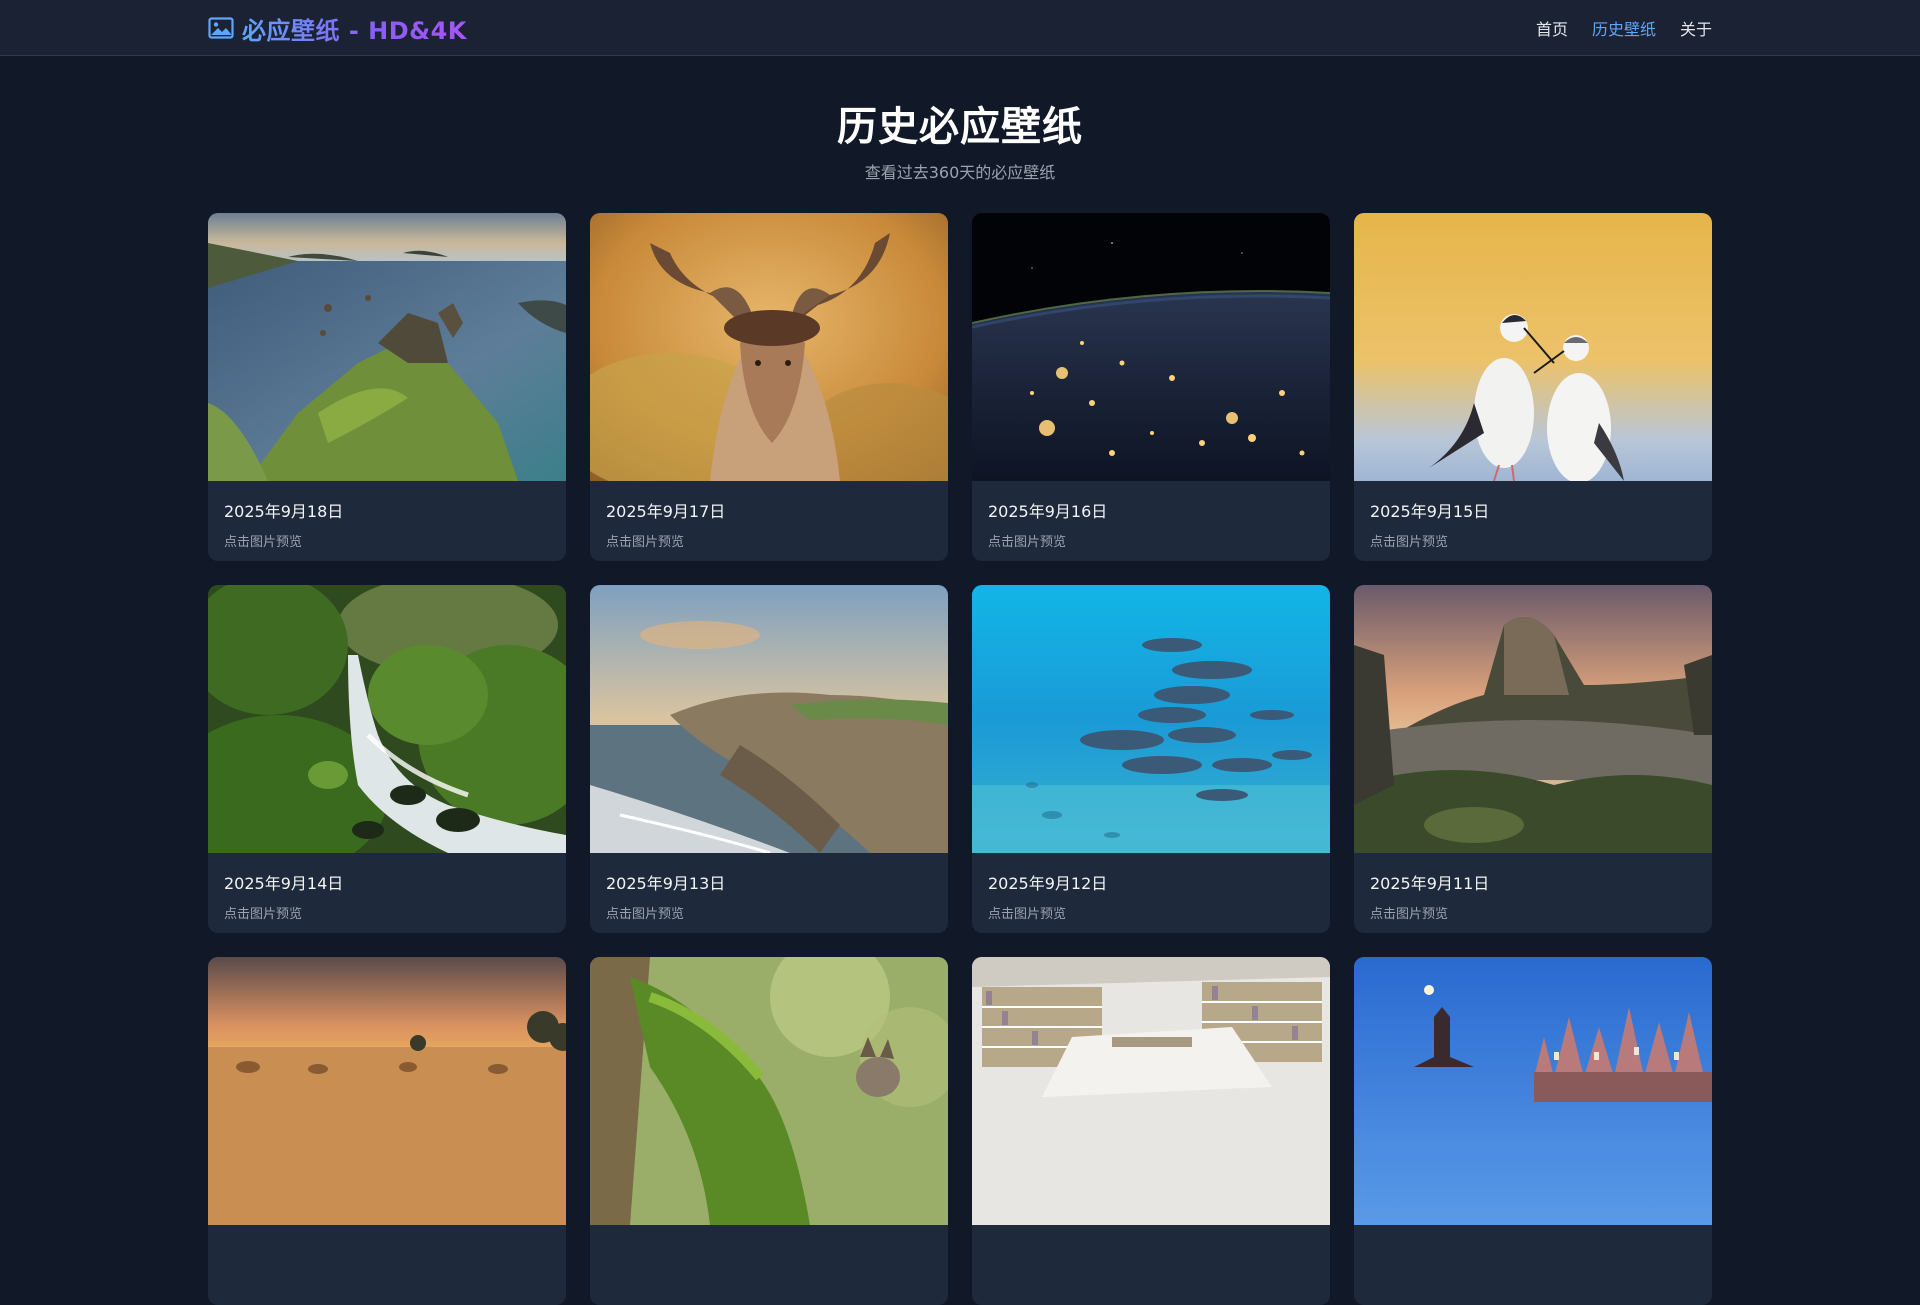  I want to click on wallpaper-card: 2025年9月15日 点击图片预览, so click(1533, 387).